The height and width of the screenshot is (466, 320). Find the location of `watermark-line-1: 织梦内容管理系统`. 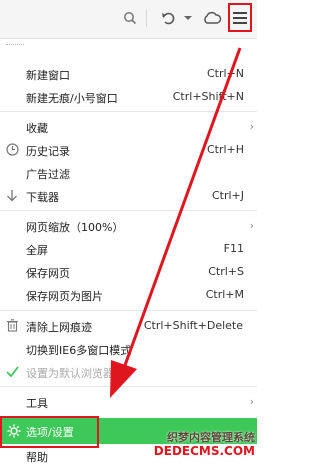

watermark-line-1: 织梦内容管理系统 is located at coordinates (211, 437).